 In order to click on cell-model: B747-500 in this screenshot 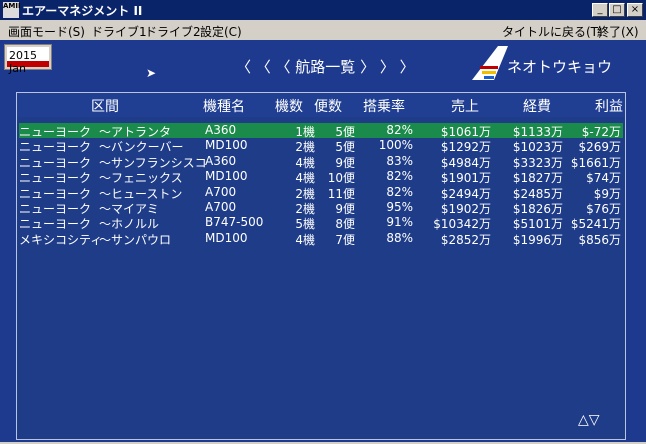, I will do `click(234, 222)`.